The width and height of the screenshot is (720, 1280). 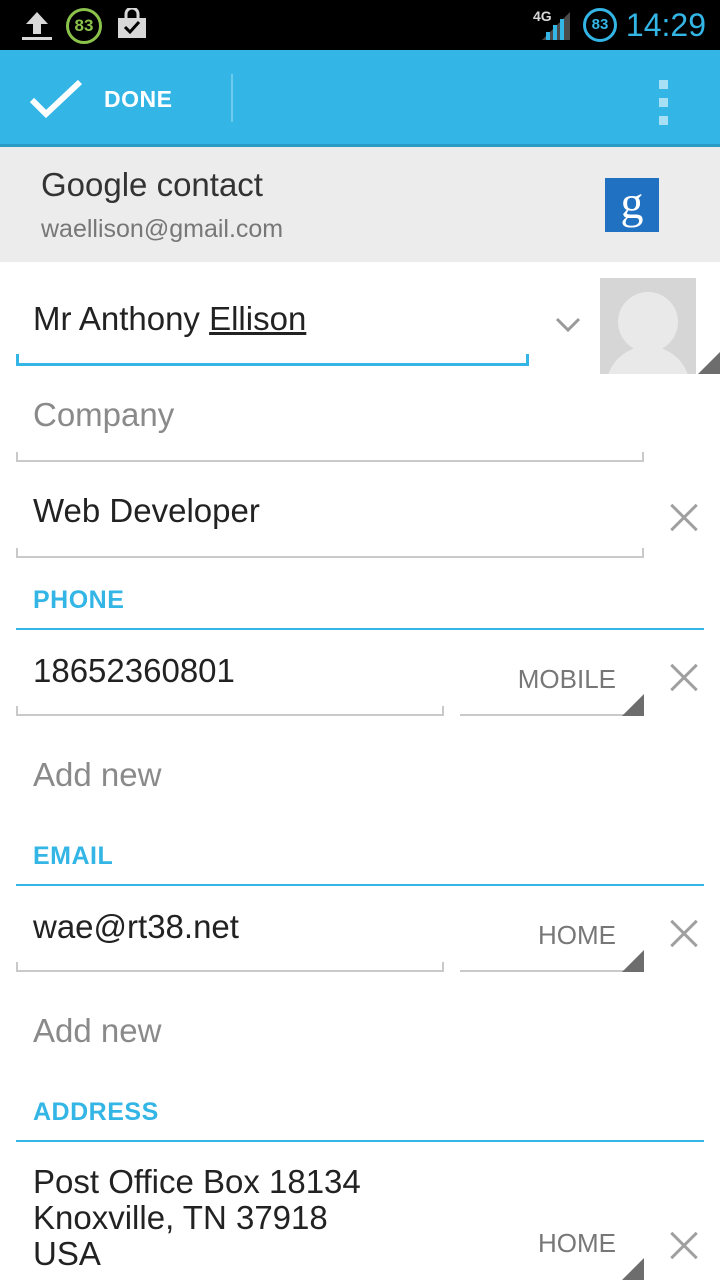 What do you see at coordinates (230, 715) in the screenshot?
I see `phone-underline` at bounding box center [230, 715].